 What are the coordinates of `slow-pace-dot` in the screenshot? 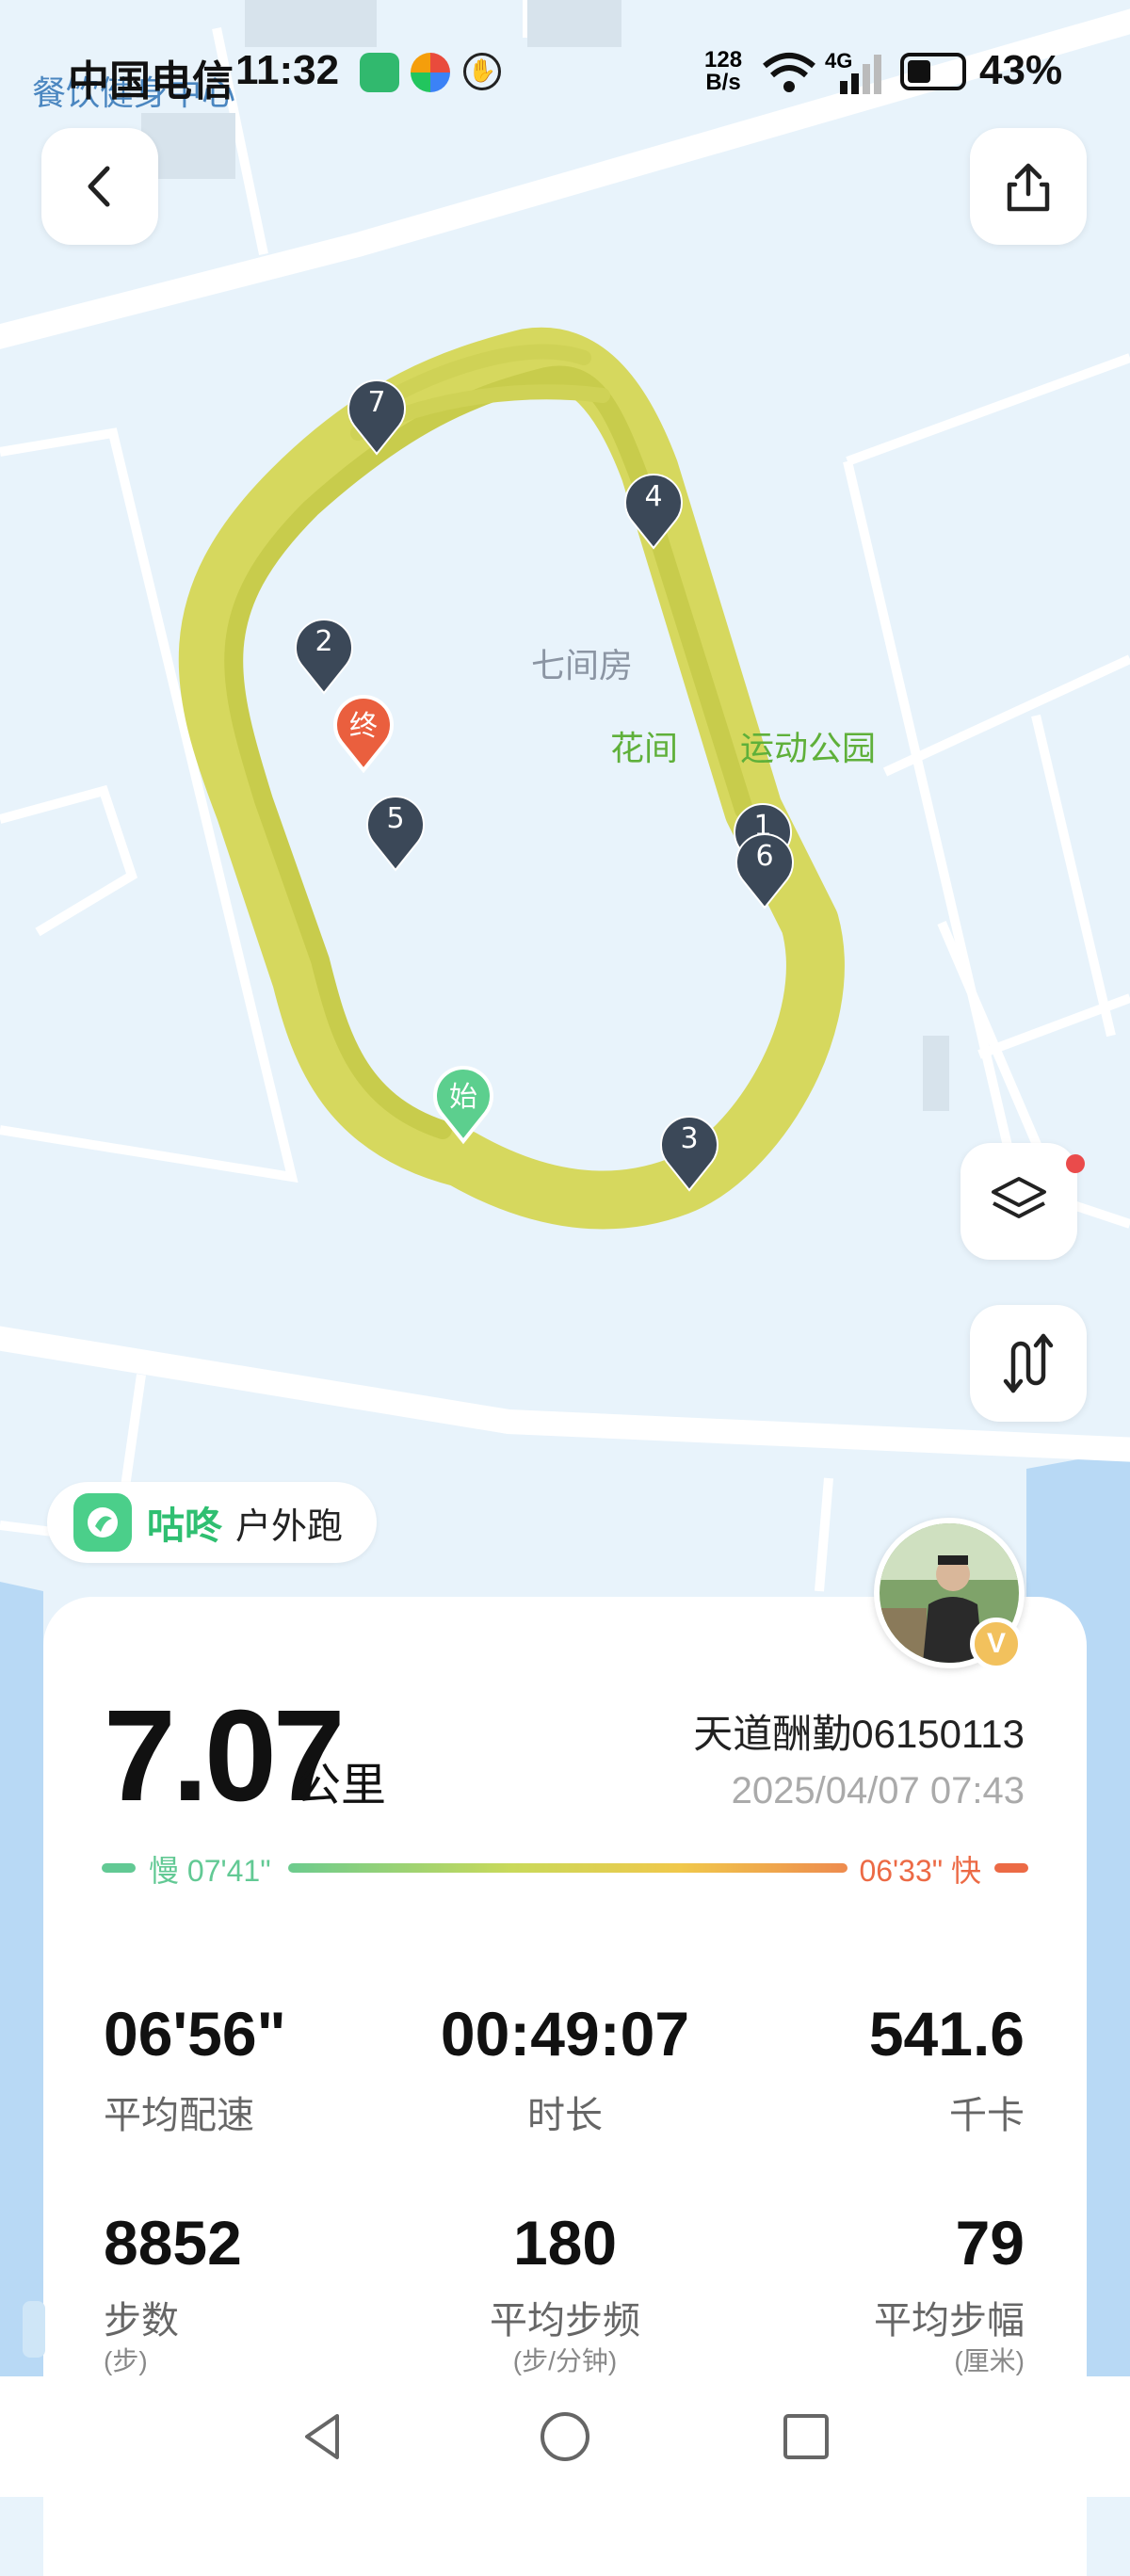 It's located at (119, 1868).